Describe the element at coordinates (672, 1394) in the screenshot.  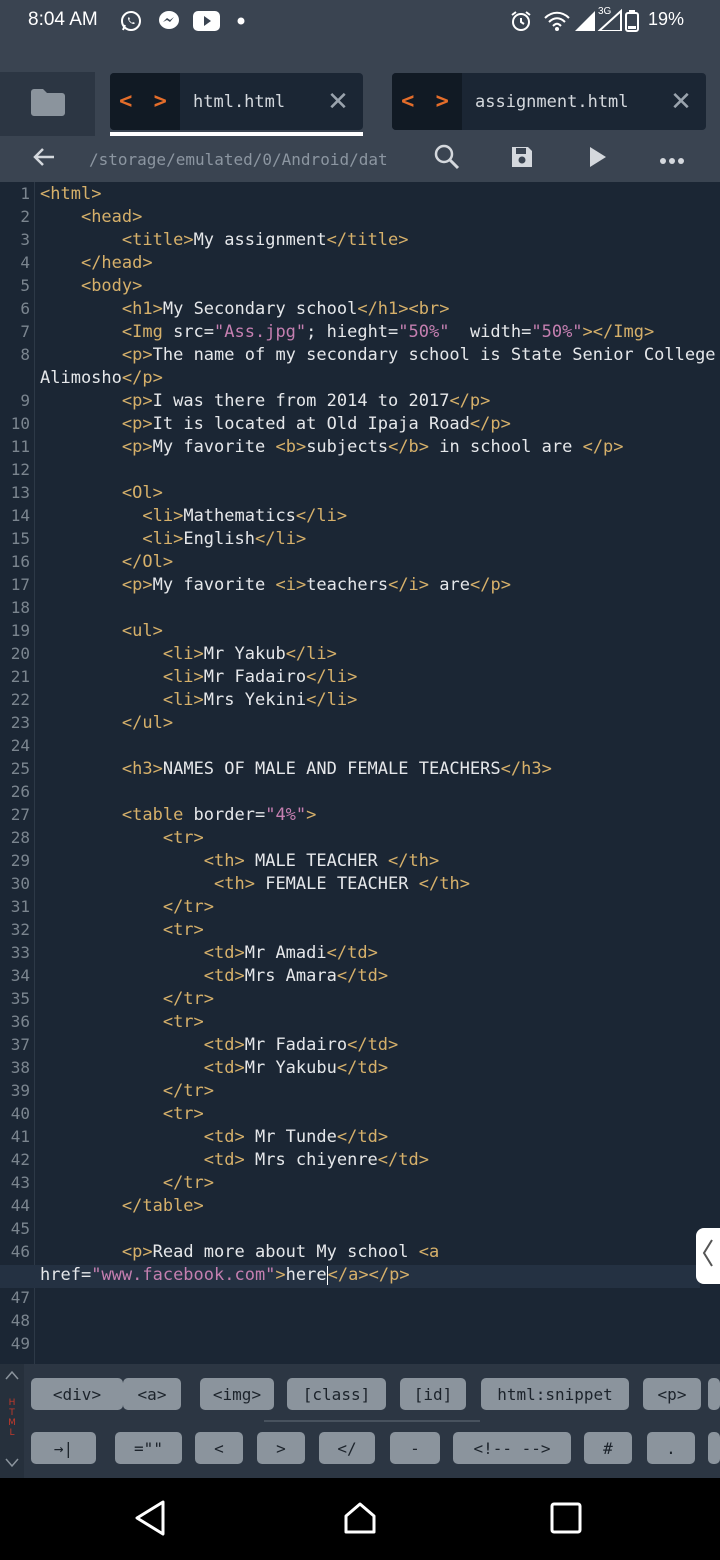
I see `snippet-chip: <p>` at that location.